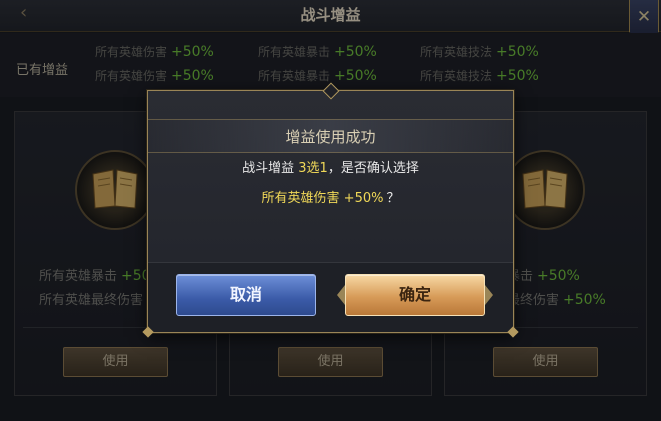 This screenshot has height=421, width=661. What do you see at coordinates (270, 168) in the screenshot?
I see `message-prefix: 战斗增益` at bounding box center [270, 168].